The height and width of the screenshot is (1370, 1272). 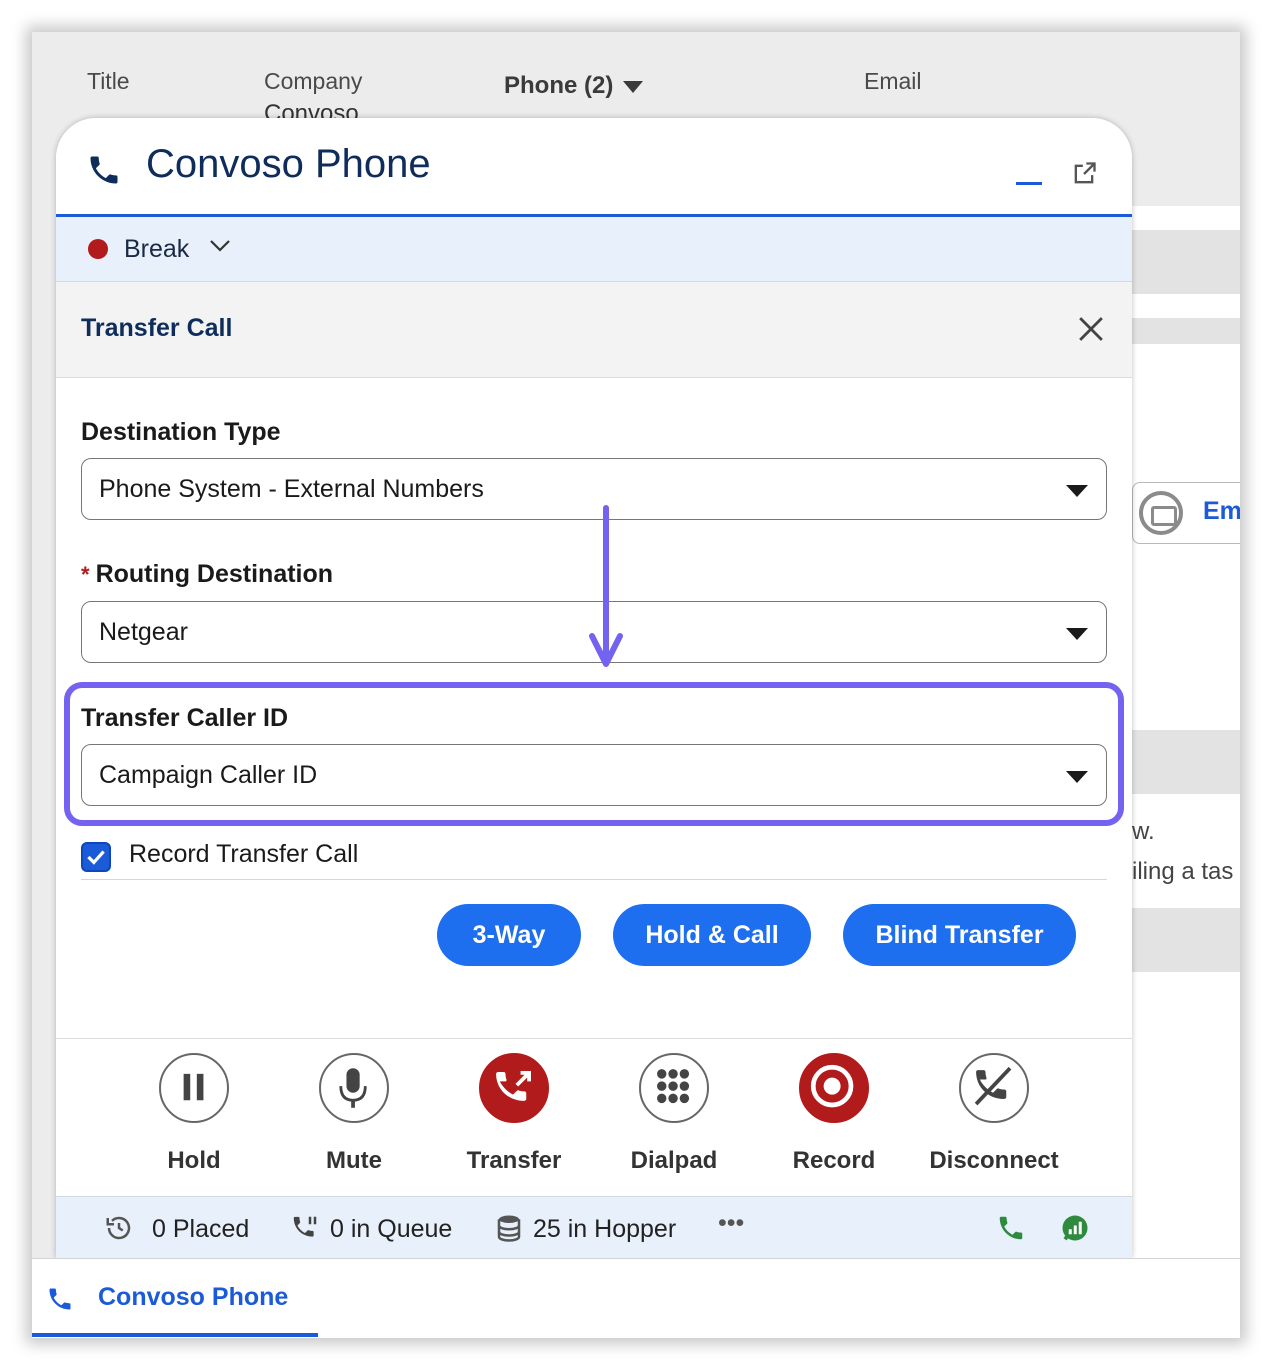 I want to click on agent-status-selector: Break, so click(x=594, y=249).